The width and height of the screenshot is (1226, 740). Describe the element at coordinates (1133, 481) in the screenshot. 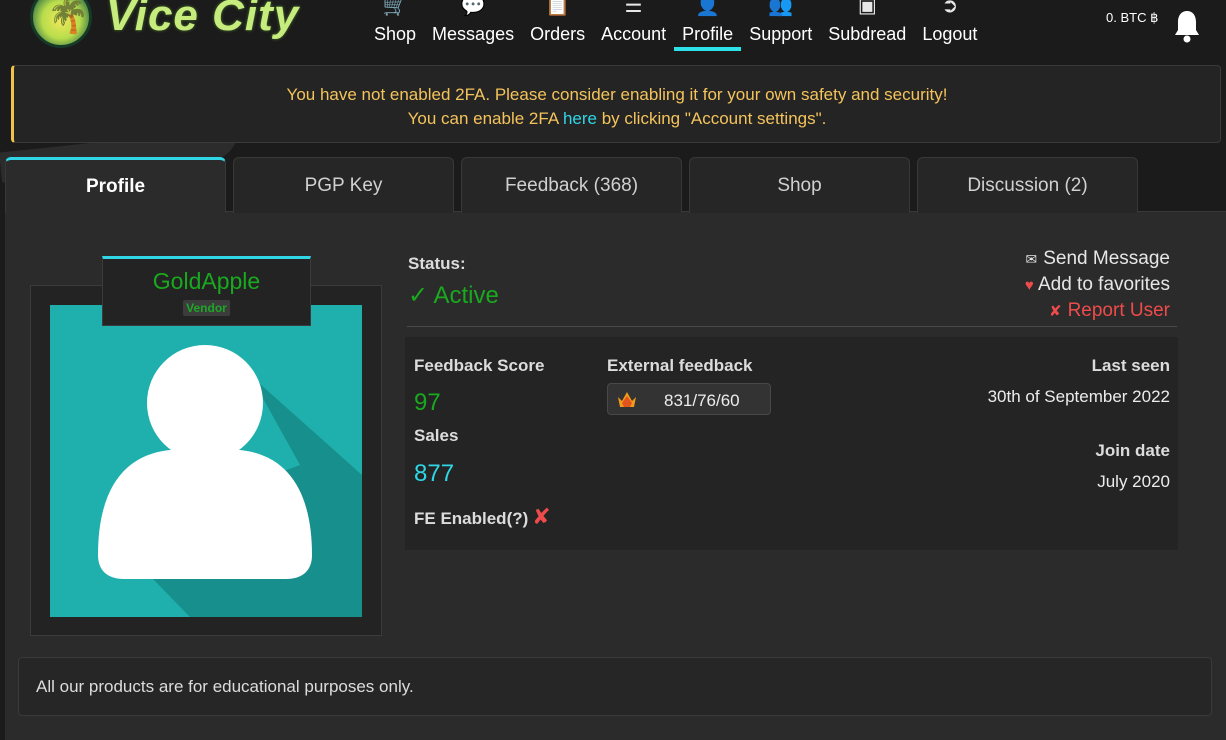

I see `join-date-value: July 2020` at that location.